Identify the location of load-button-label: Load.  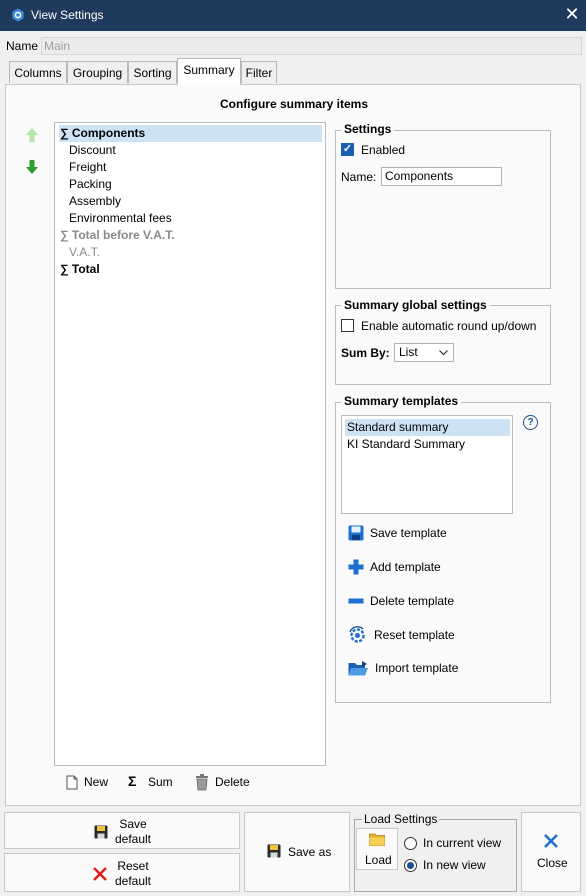
(378, 860).